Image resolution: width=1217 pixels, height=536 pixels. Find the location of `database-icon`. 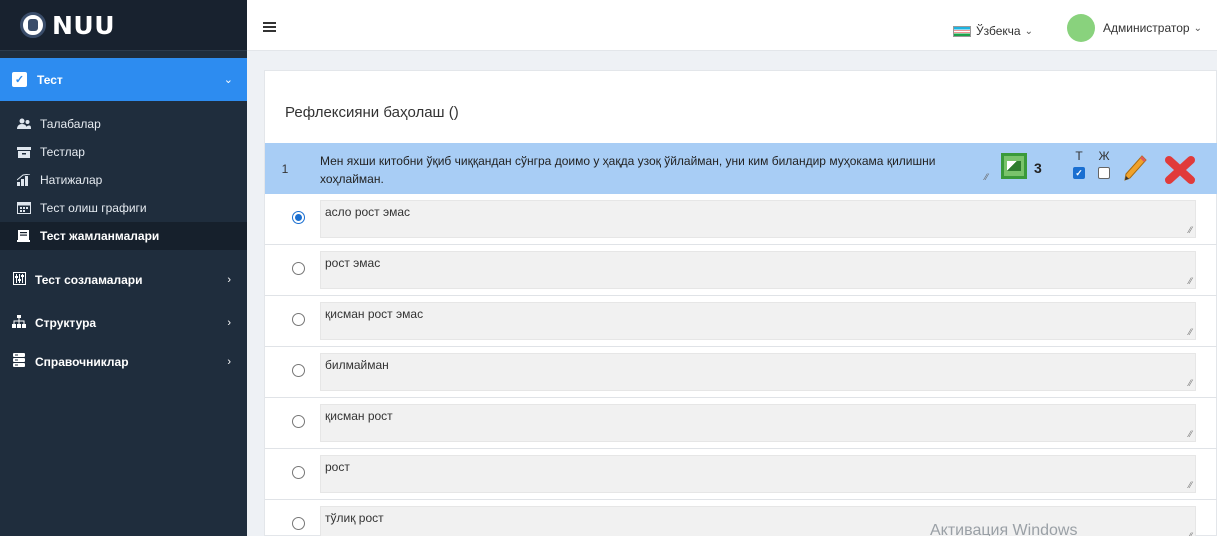

database-icon is located at coordinates (19, 361).